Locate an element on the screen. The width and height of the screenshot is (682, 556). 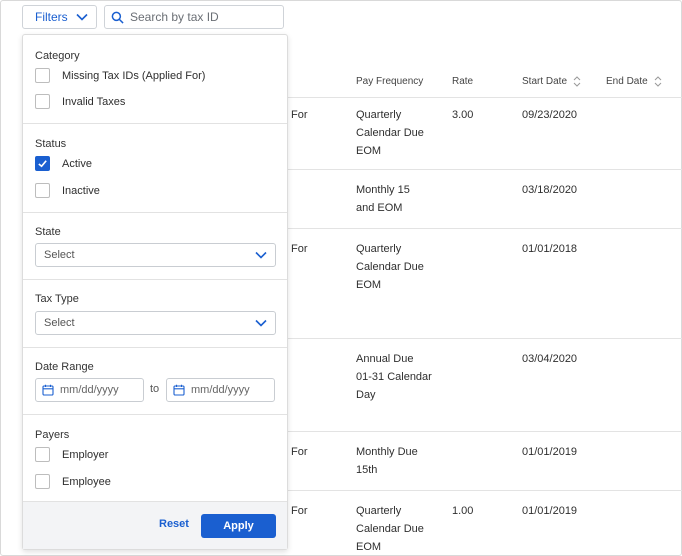
status-title: Status is located at coordinates (51, 144).